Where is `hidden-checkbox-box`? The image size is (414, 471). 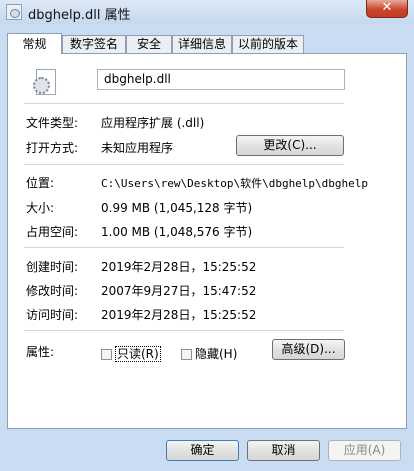
hidden-checkbox-box is located at coordinates (186, 354).